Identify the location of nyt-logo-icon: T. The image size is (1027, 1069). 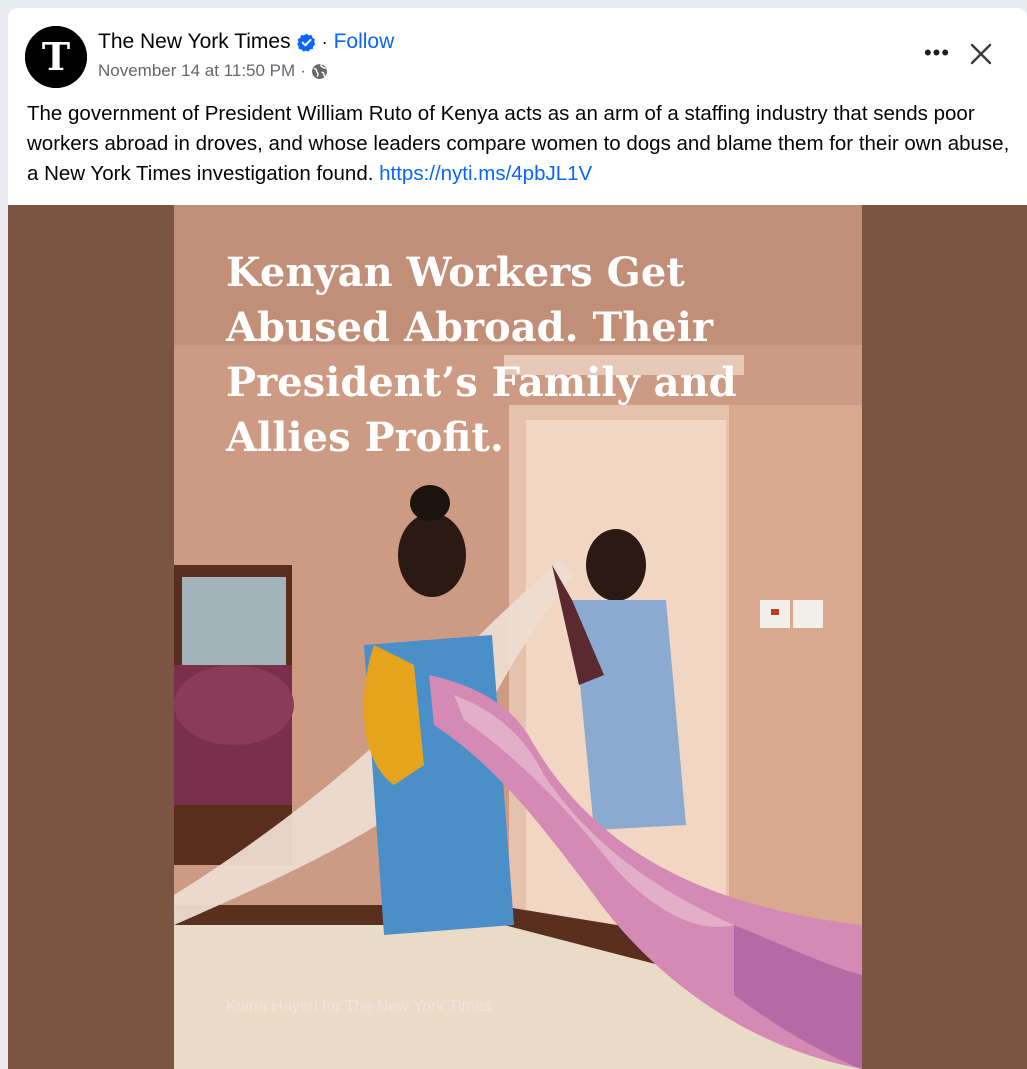
(56, 57).